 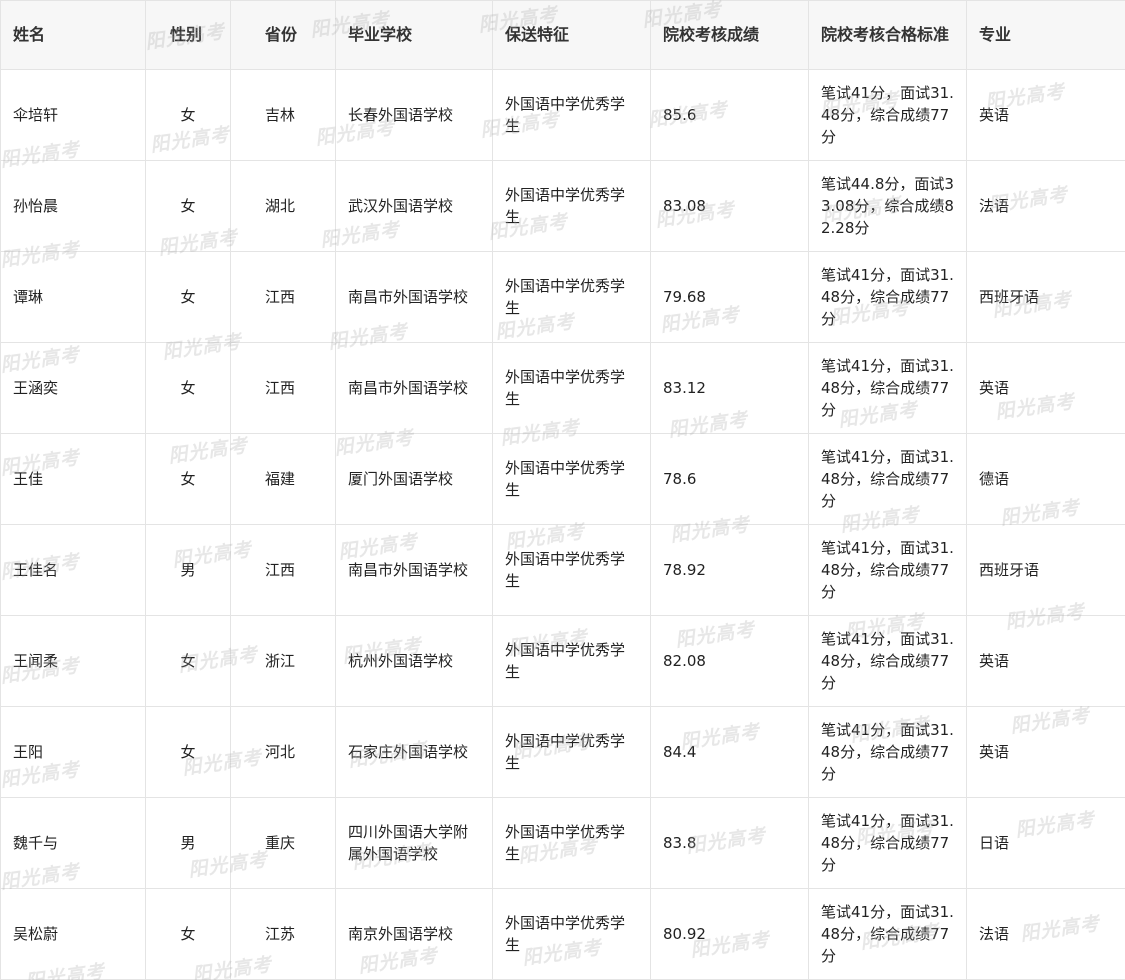 What do you see at coordinates (73, 934) in the screenshot?
I see `cell-name: 吴松蔚` at bounding box center [73, 934].